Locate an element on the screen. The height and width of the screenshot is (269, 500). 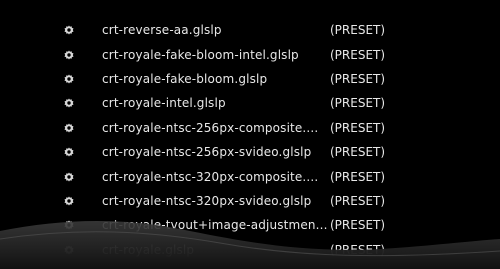
file-name: crt-reverse-aa.glslp is located at coordinates (162, 30).